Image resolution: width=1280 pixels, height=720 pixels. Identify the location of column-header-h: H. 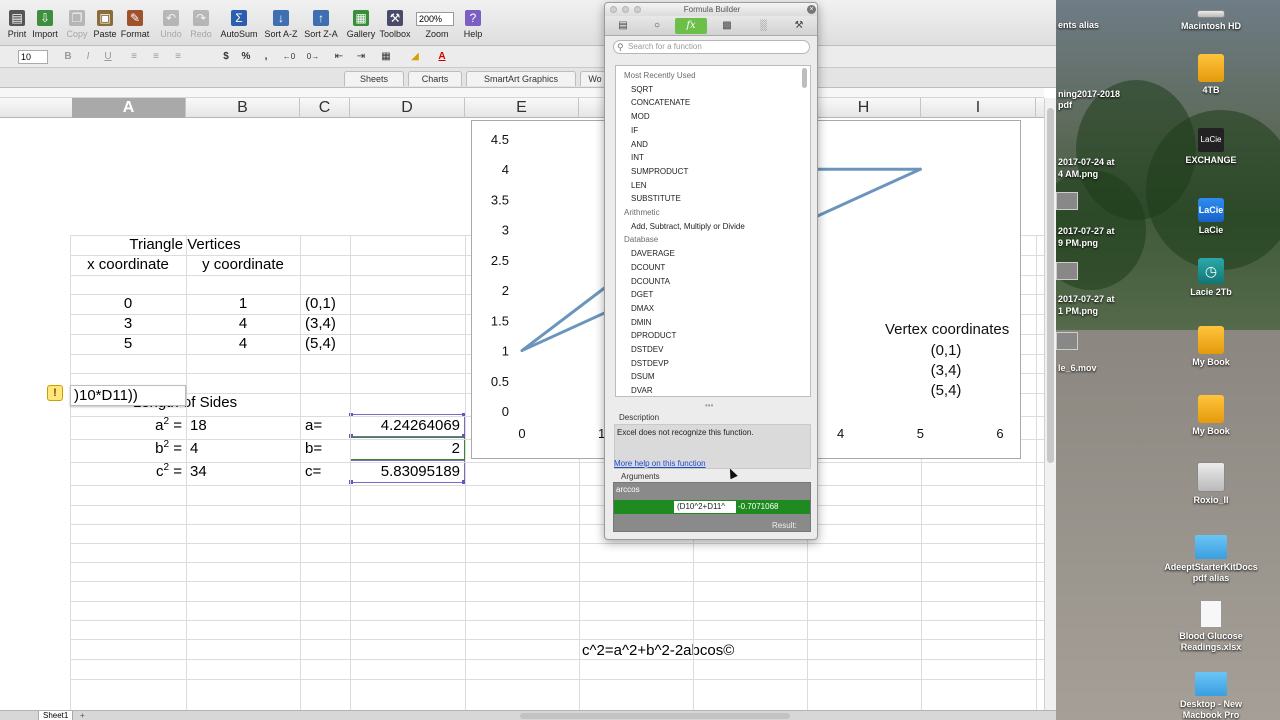
(864, 108).